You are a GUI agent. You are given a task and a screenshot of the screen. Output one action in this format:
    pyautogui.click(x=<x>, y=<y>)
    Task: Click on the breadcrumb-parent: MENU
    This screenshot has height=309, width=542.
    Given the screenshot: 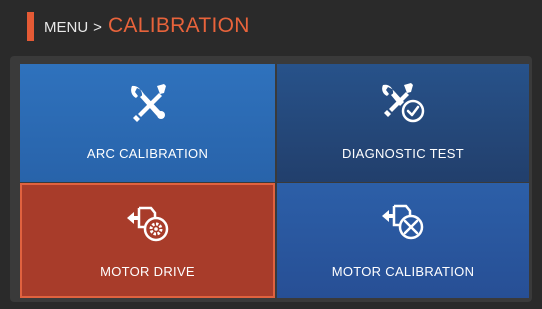 What is the action you would take?
    pyautogui.click(x=66, y=27)
    